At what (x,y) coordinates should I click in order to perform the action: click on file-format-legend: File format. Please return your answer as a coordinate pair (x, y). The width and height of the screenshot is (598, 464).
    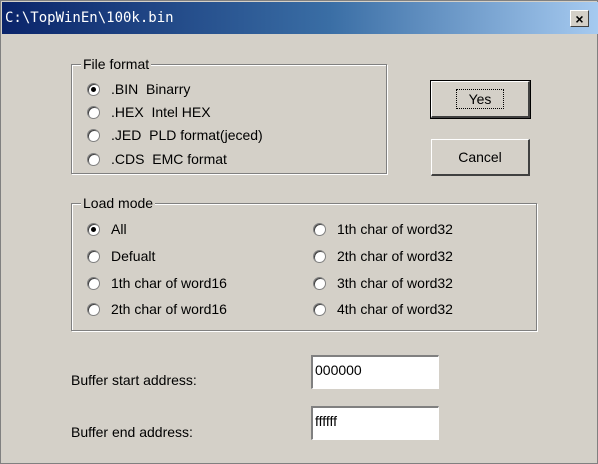
    Looking at the image, I should click on (116, 64).